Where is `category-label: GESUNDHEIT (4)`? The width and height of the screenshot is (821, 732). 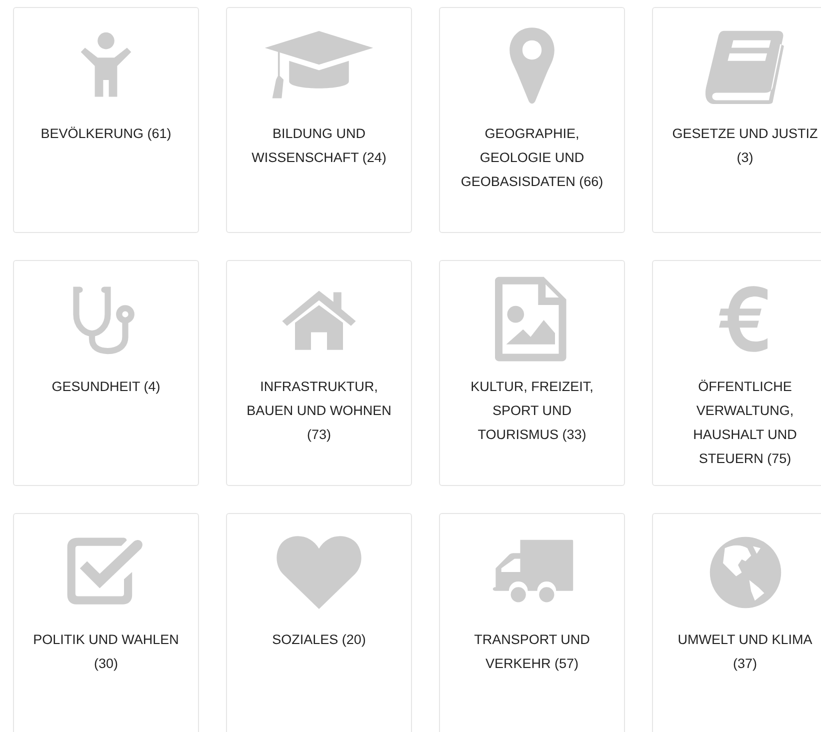 category-label: GESUNDHEIT (4) is located at coordinates (106, 387).